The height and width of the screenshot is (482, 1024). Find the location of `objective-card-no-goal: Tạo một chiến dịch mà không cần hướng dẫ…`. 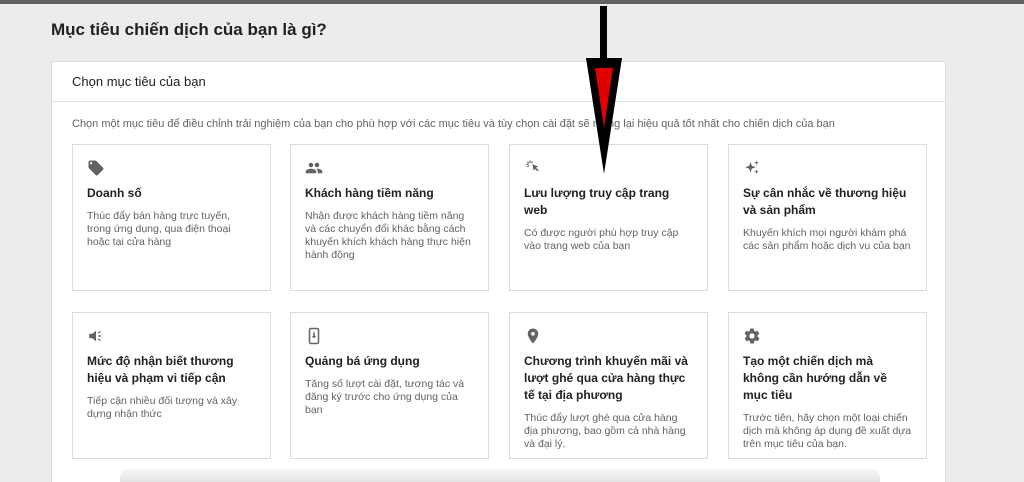

objective-card-no-goal: Tạo một chiến dịch mà không cần hướng dẫ… is located at coordinates (827, 385).